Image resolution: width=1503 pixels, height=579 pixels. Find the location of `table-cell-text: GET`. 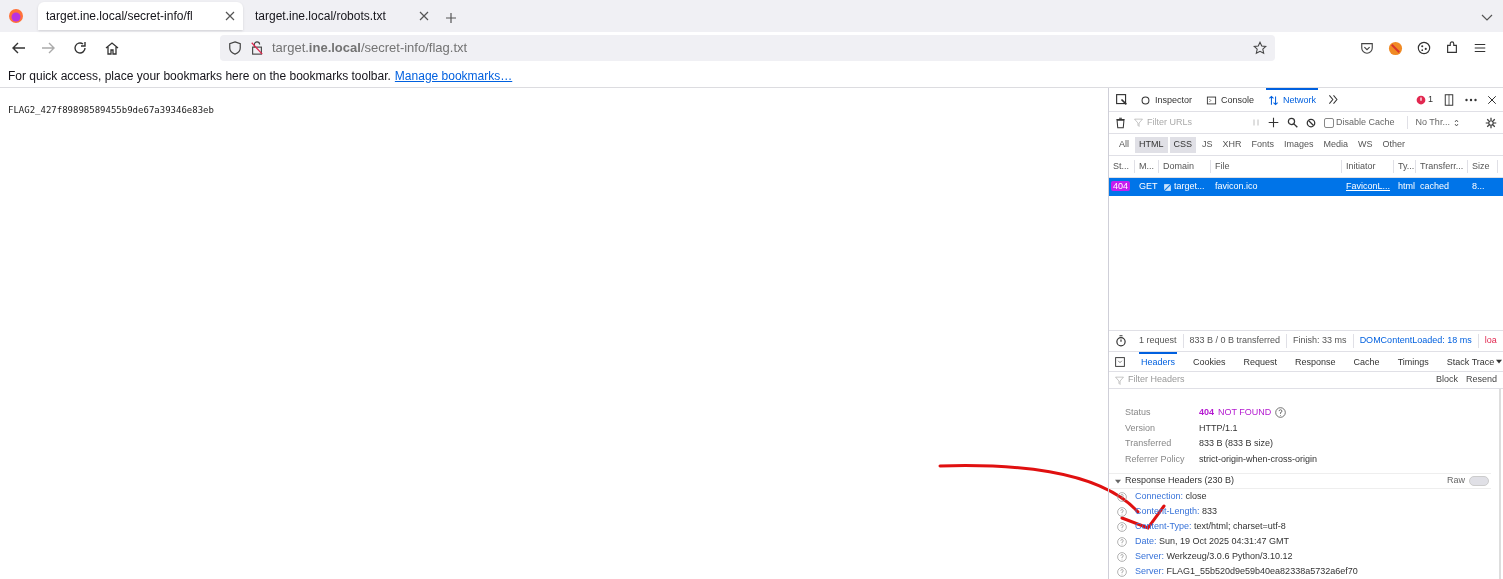

table-cell-text: GET is located at coordinates (1148, 187).